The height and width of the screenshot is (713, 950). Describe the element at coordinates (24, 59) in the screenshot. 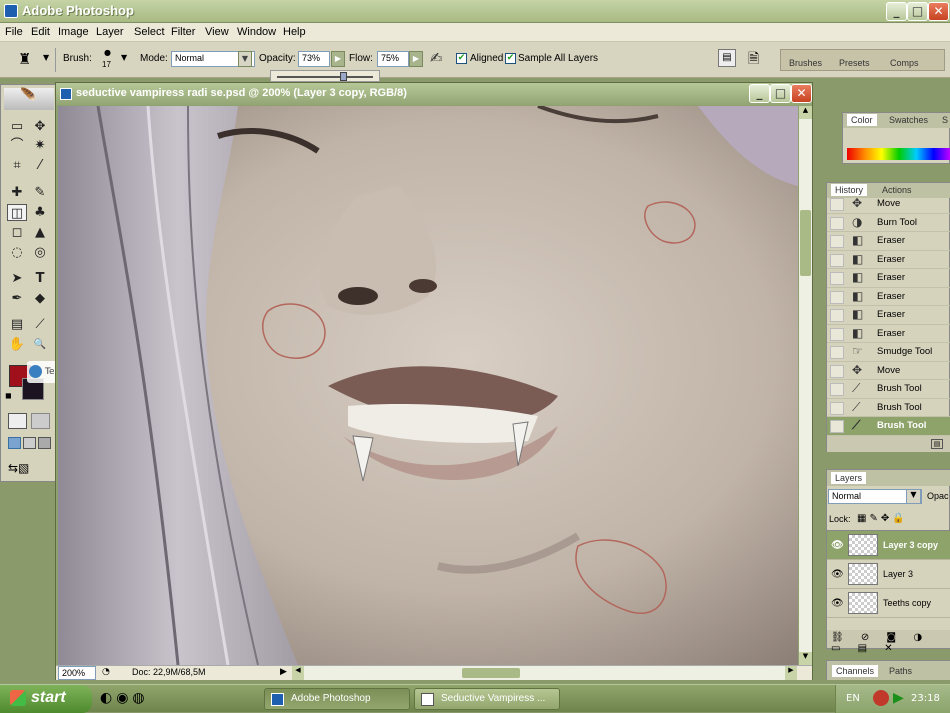

I see `clone-stamp-tool-icon: ♜` at that location.